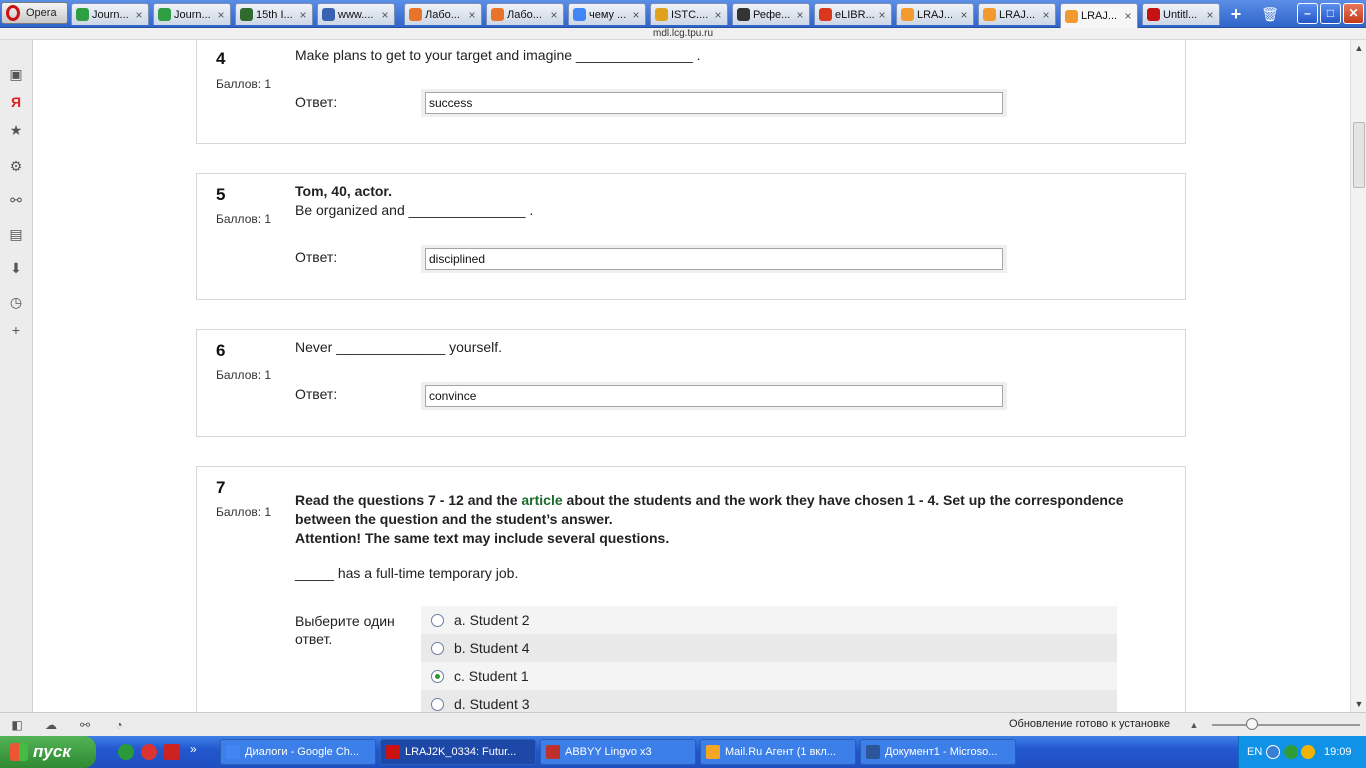 This screenshot has height=768, width=1366. Describe the element at coordinates (233, 752) in the screenshot. I see `task-app-icon` at that location.